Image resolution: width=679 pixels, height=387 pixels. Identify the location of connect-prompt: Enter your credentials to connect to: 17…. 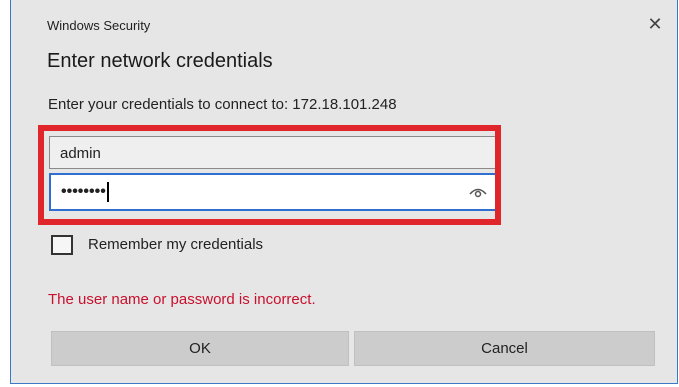
(222, 104).